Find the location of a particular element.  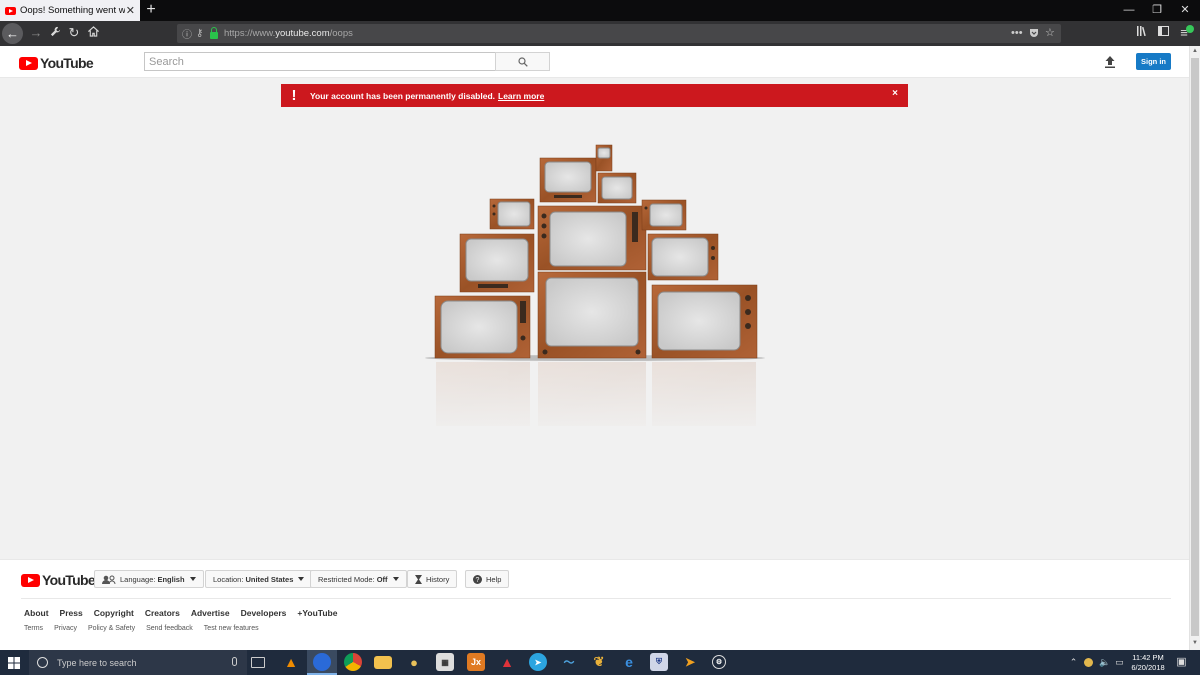

help-button: ? Help is located at coordinates (487, 579).